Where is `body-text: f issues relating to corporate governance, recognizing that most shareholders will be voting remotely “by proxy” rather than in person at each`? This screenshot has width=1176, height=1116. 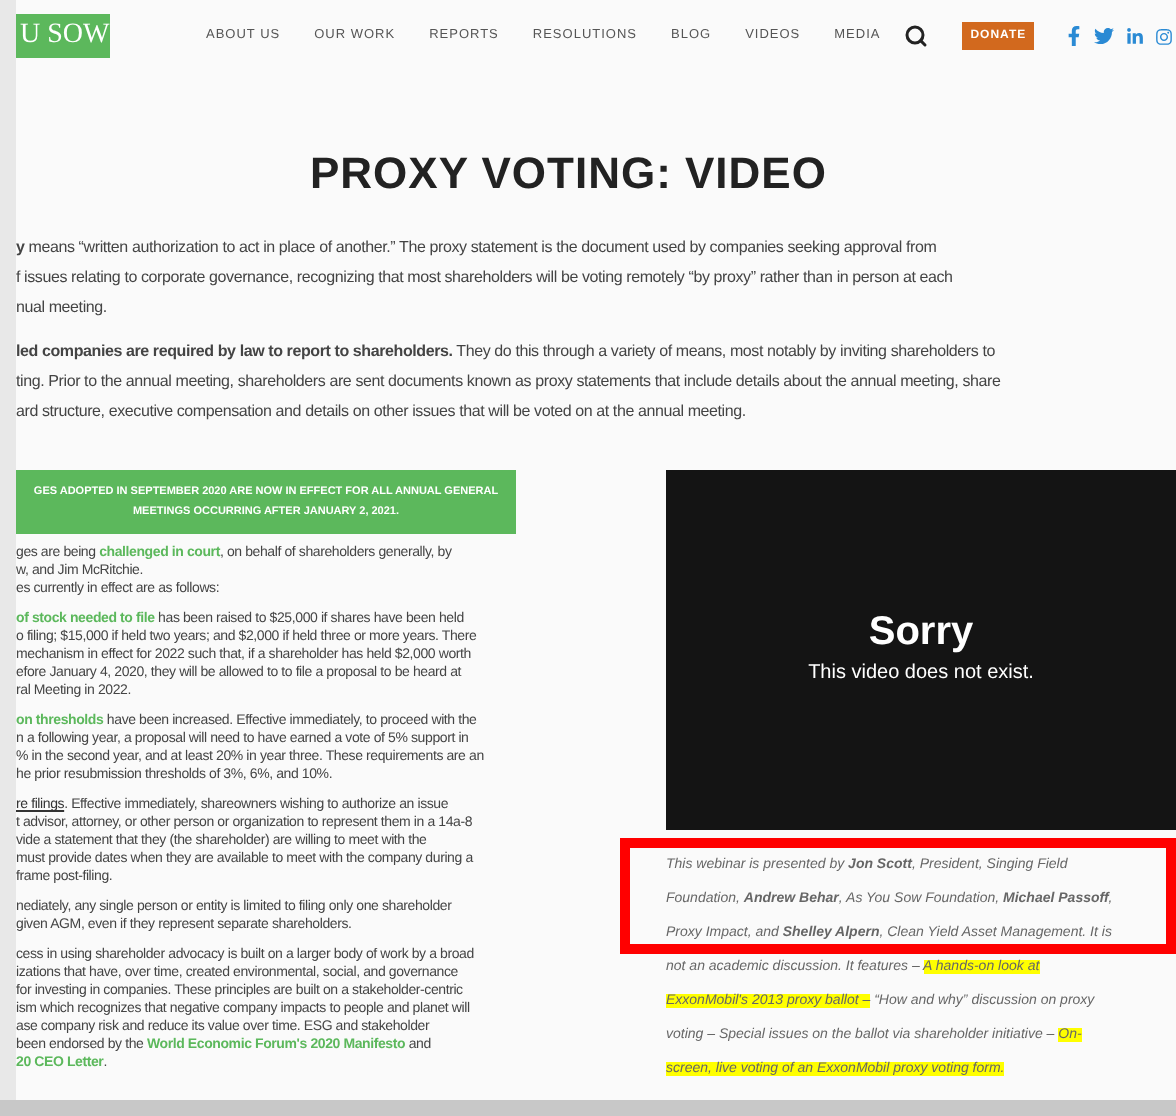
body-text: f issues relating to corporate governance, recognizing that most shareholders will be voting remotely “by proxy” rather than in person at each is located at coordinates (485, 278).